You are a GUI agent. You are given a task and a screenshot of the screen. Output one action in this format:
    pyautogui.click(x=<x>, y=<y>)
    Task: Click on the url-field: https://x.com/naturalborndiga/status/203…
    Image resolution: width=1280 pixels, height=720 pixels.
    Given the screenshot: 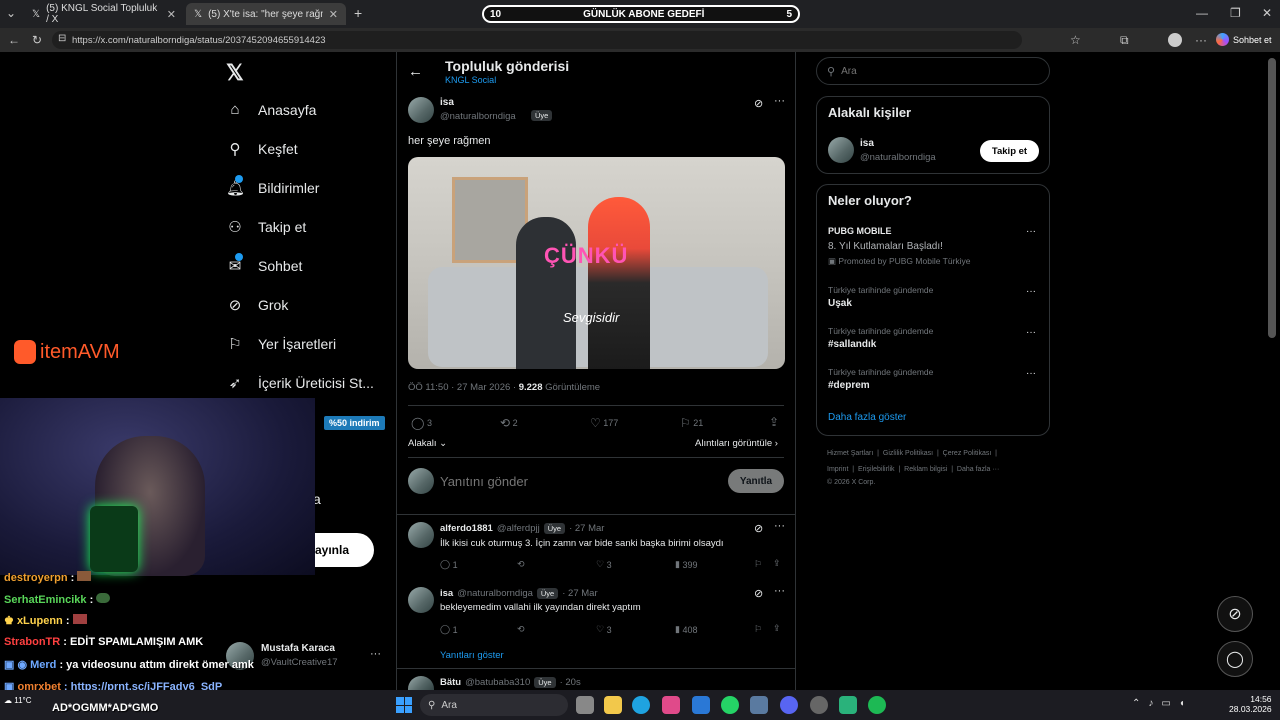 What is the action you would take?
    pyautogui.click(x=537, y=40)
    